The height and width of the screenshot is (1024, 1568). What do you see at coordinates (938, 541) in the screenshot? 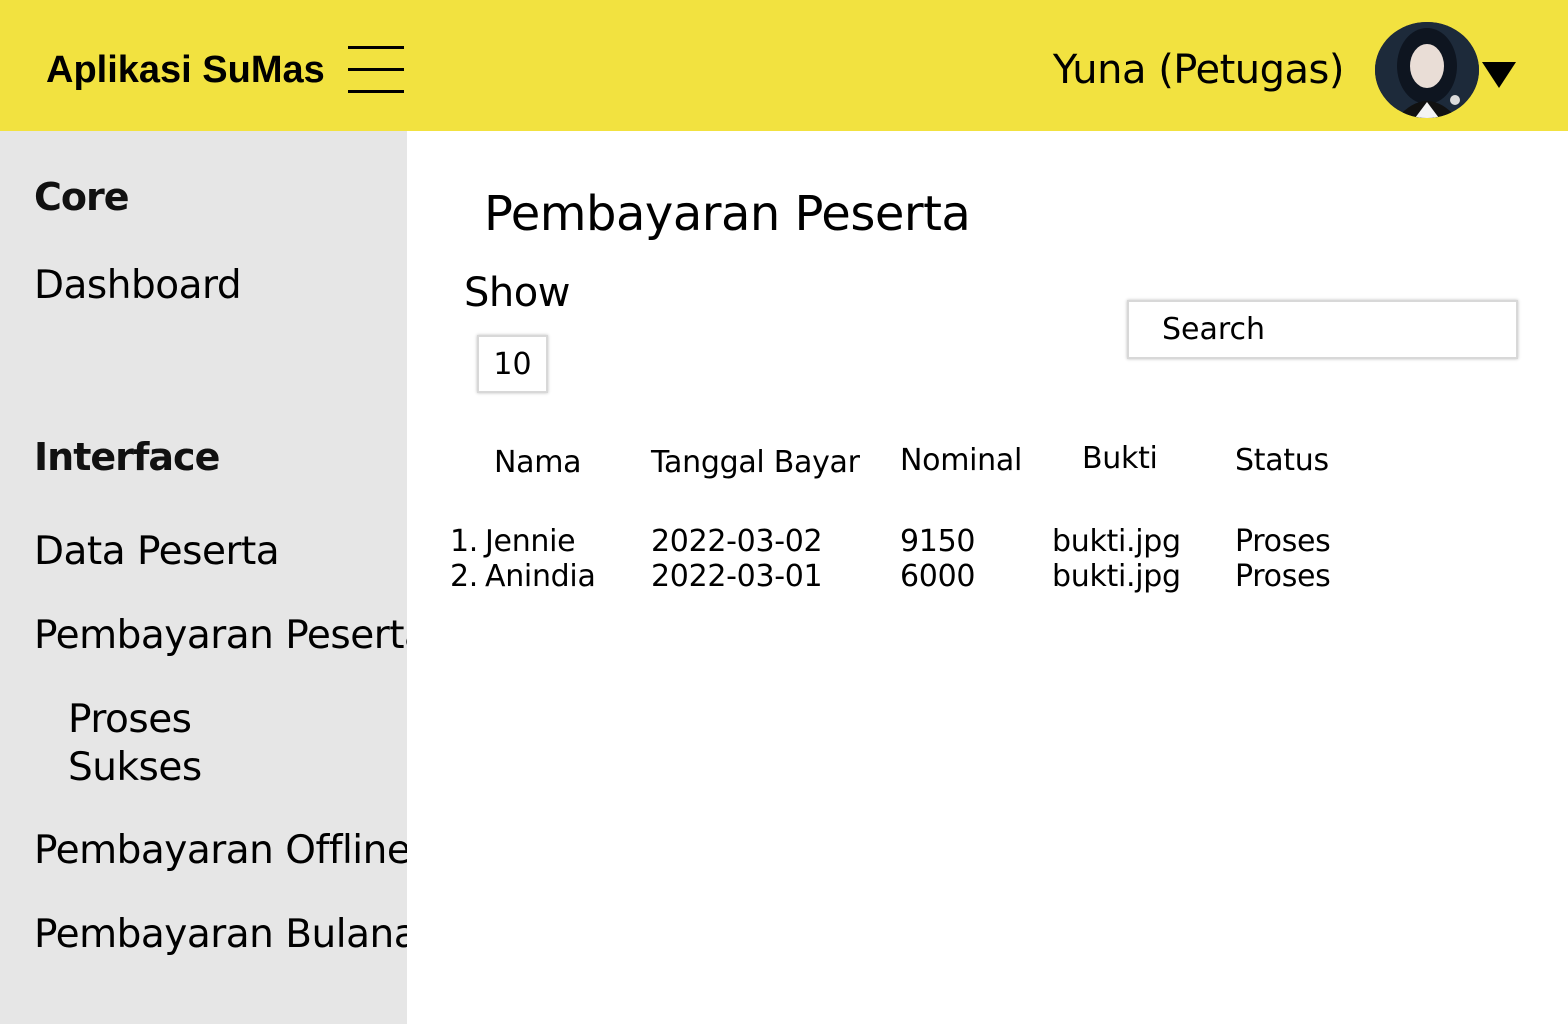
I see `cell-nominal: 9150` at bounding box center [938, 541].